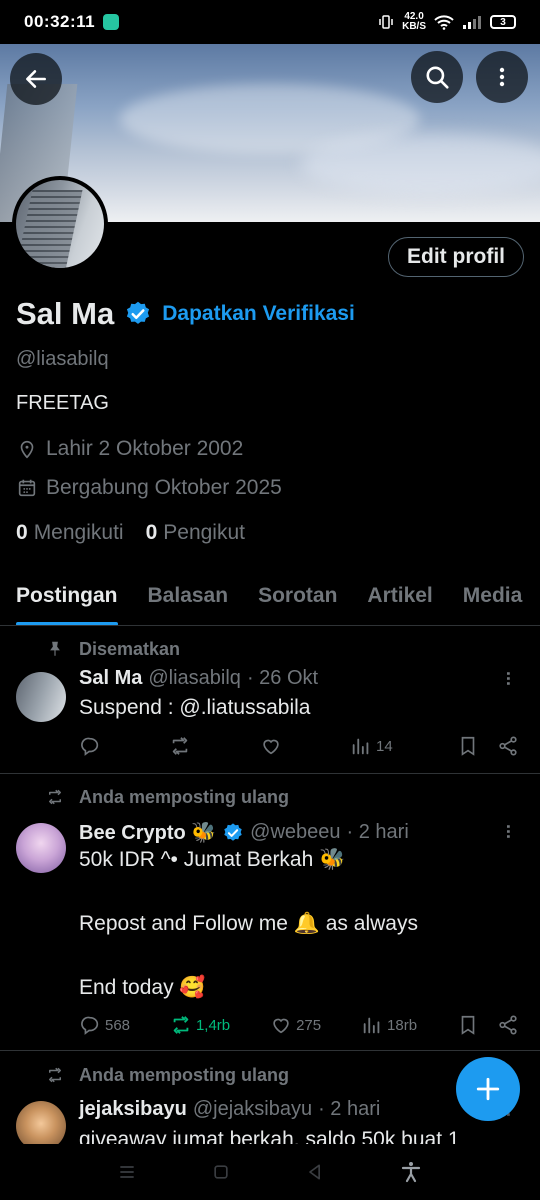  What do you see at coordinates (411, 1172) in the screenshot?
I see `accessibility-icon` at bounding box center [411, 1172].